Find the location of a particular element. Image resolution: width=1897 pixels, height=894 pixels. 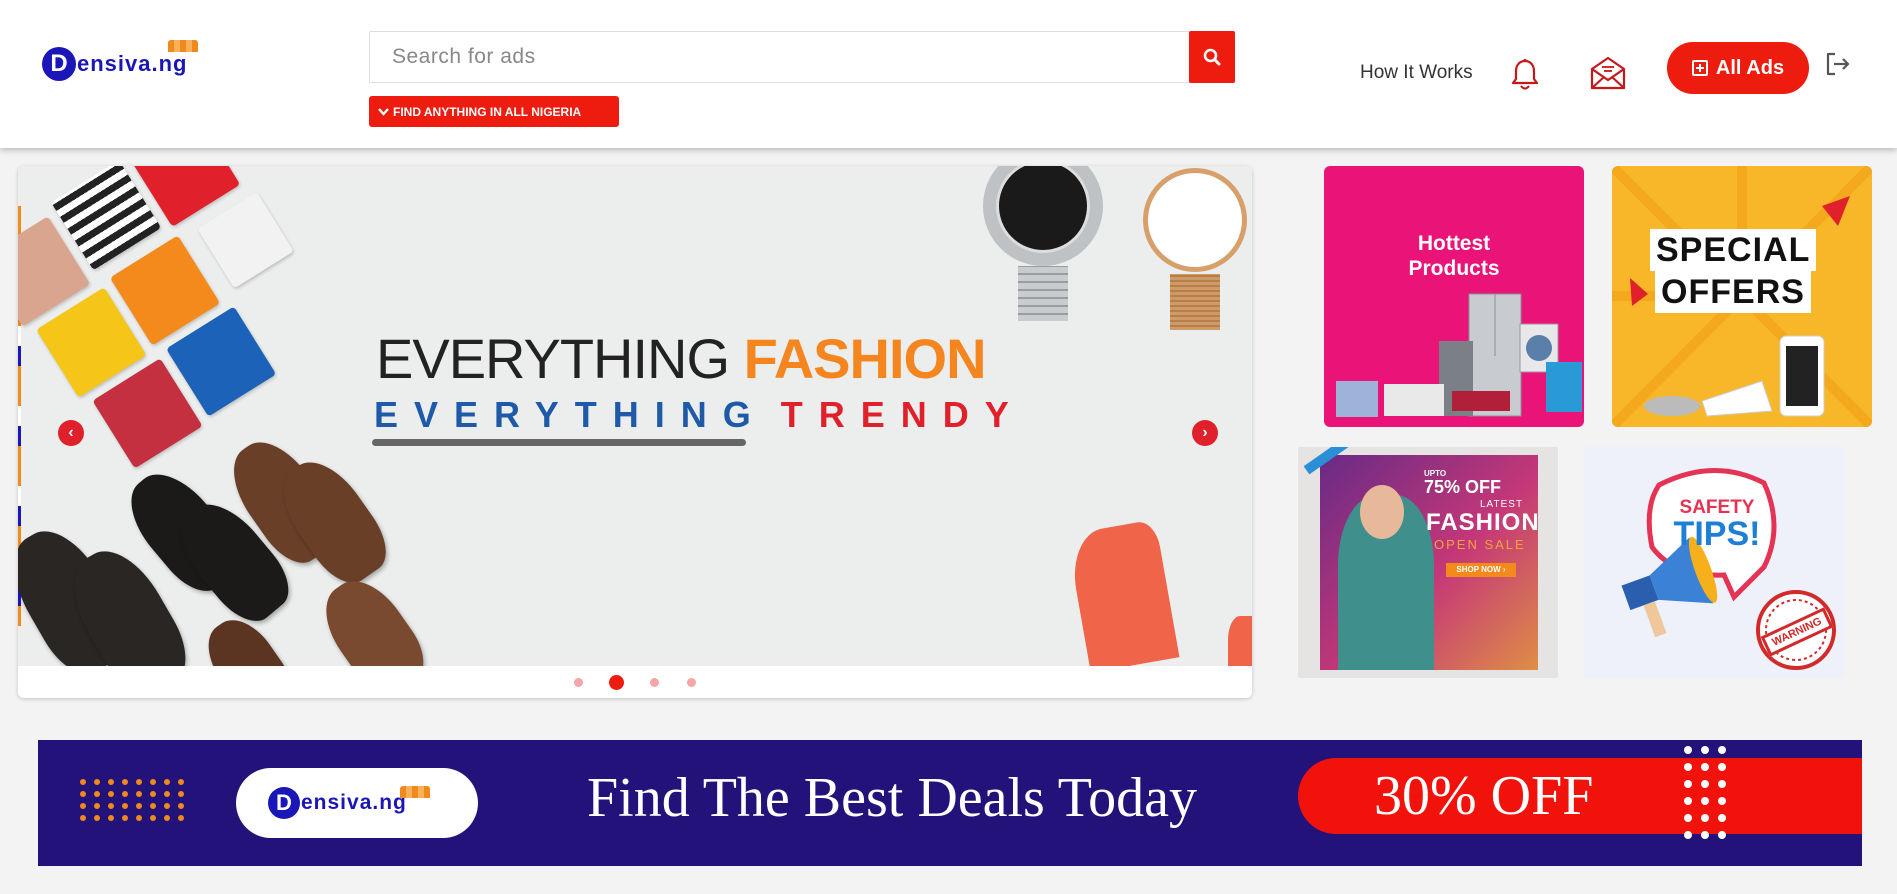

banner-offer-text: 30% OFF is located at coordinates (1484, 796).